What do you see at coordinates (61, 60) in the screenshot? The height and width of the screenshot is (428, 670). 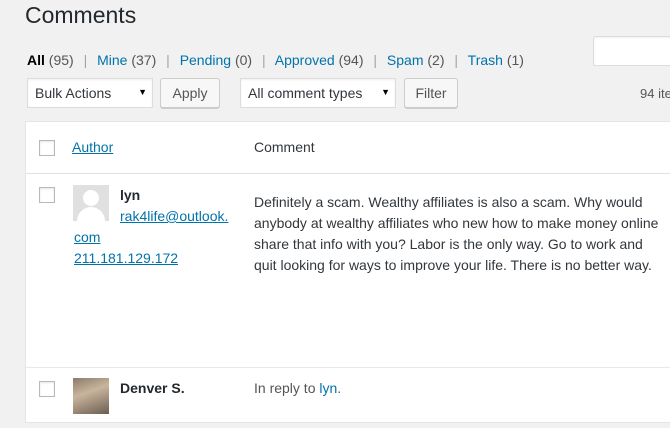 I see `filter-all-count: (95)` at bounding box center [61, 60].